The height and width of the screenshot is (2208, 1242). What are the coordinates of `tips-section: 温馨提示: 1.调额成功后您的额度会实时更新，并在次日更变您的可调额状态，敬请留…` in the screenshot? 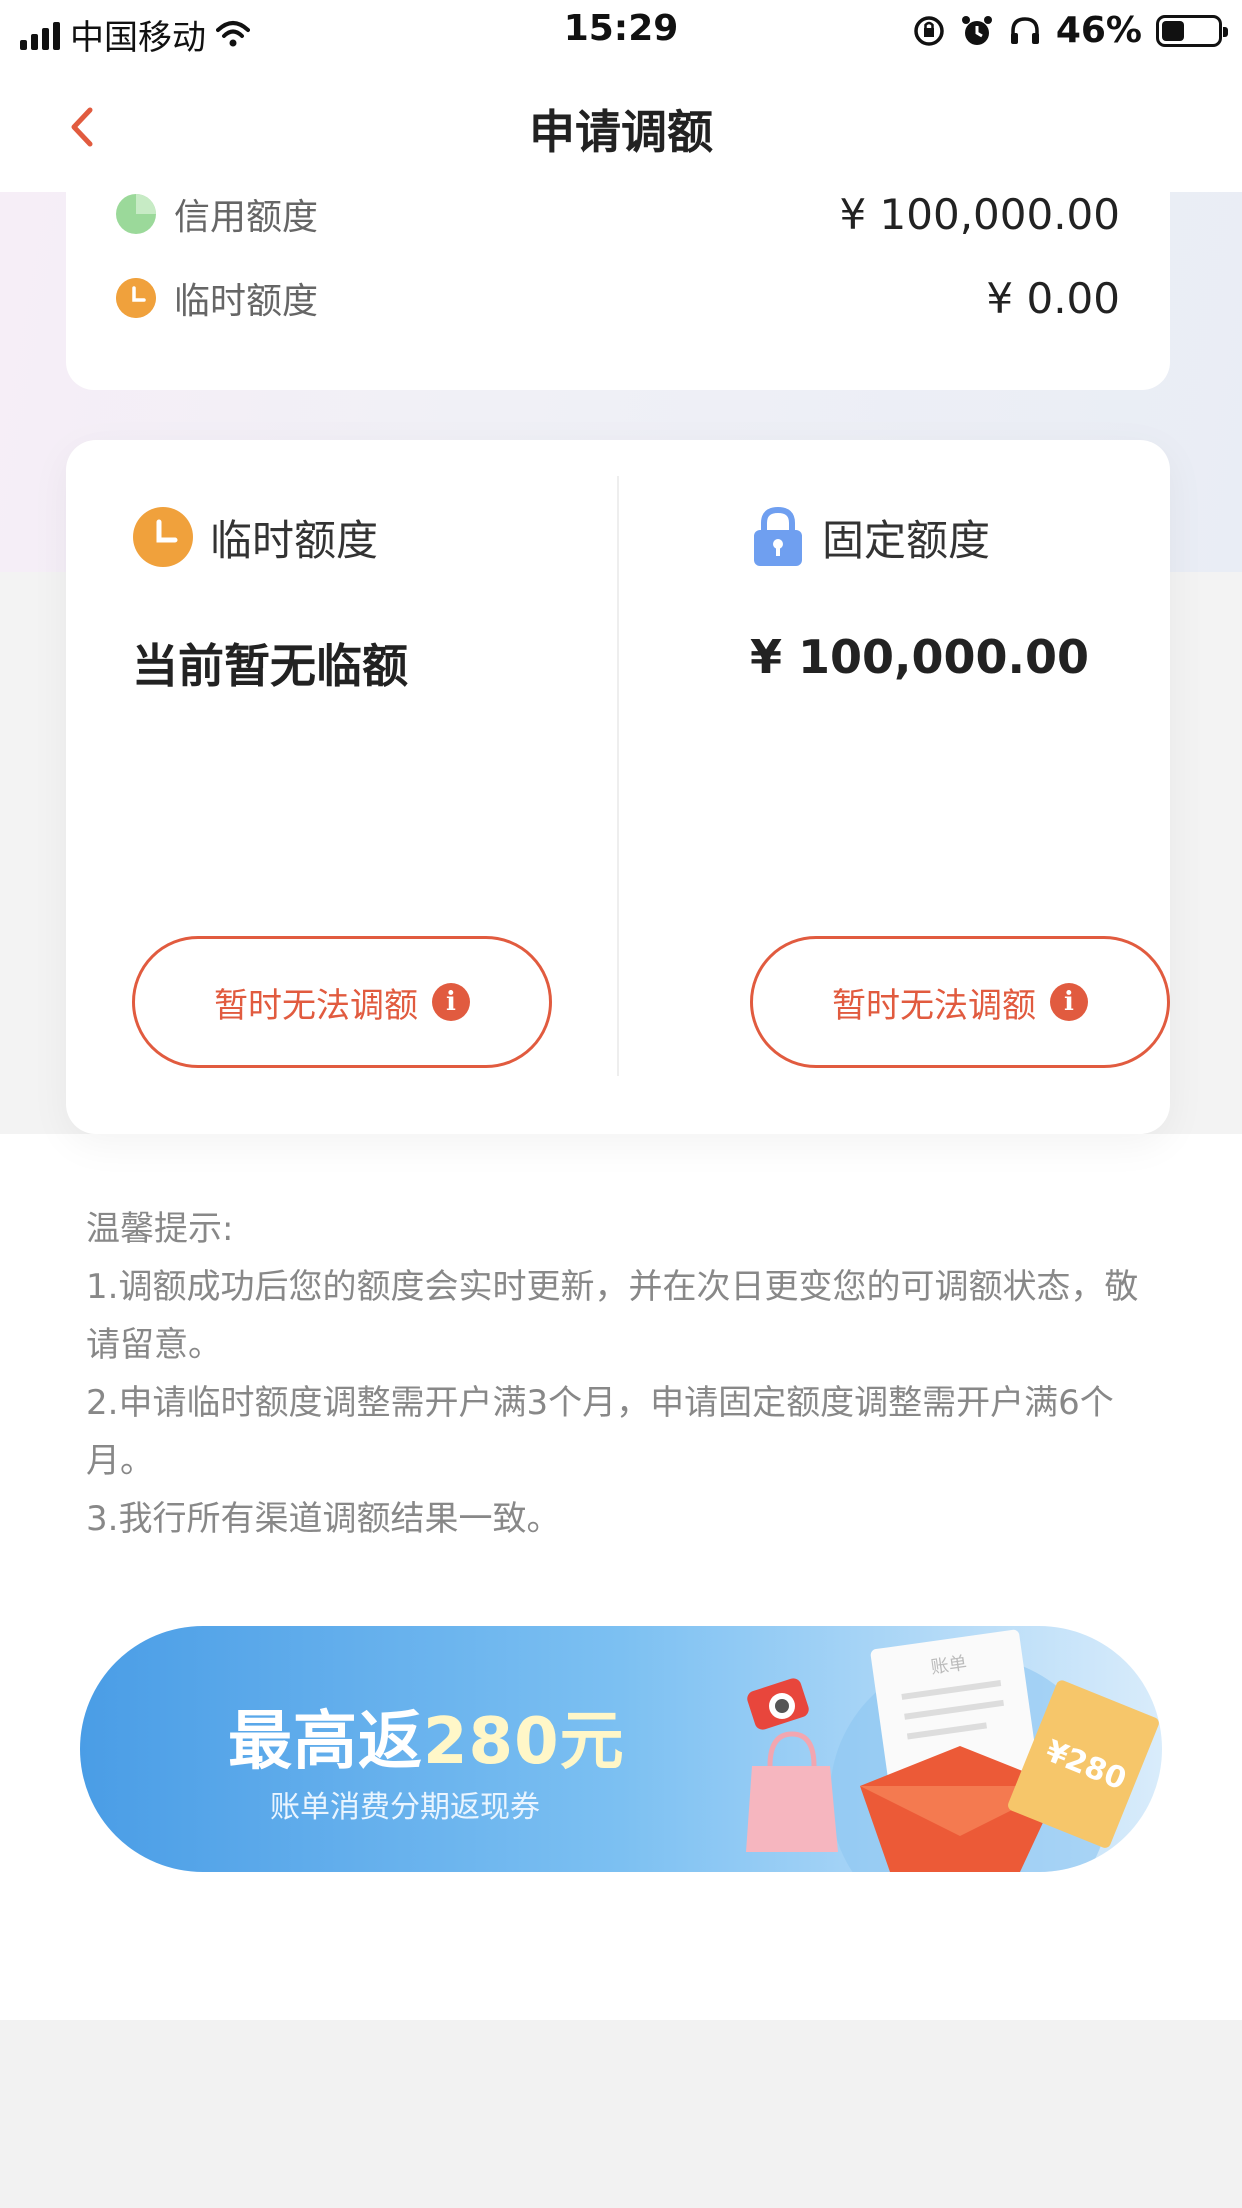 It's located at (626, 1374).